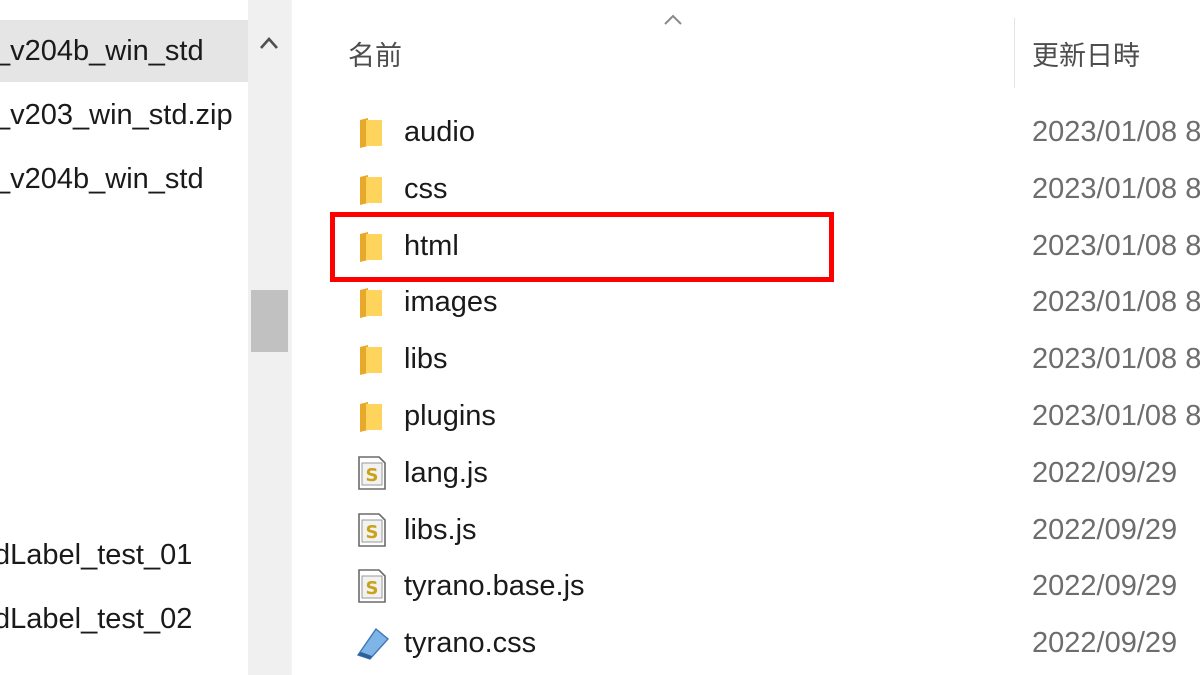  I want to click on file-name: lang.js, so click(446, 472).